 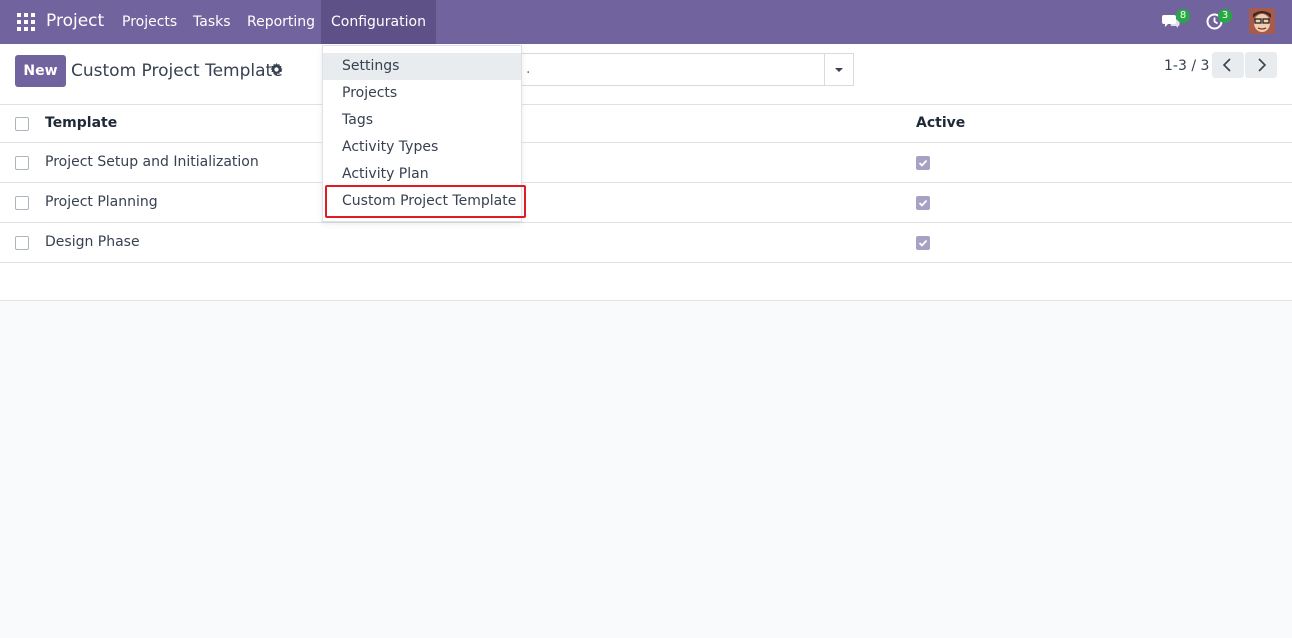 What do you see at coordinates (92, 242) in the screenshot?
I see `template-name: Design Phase` at bounding box center [92, 242].